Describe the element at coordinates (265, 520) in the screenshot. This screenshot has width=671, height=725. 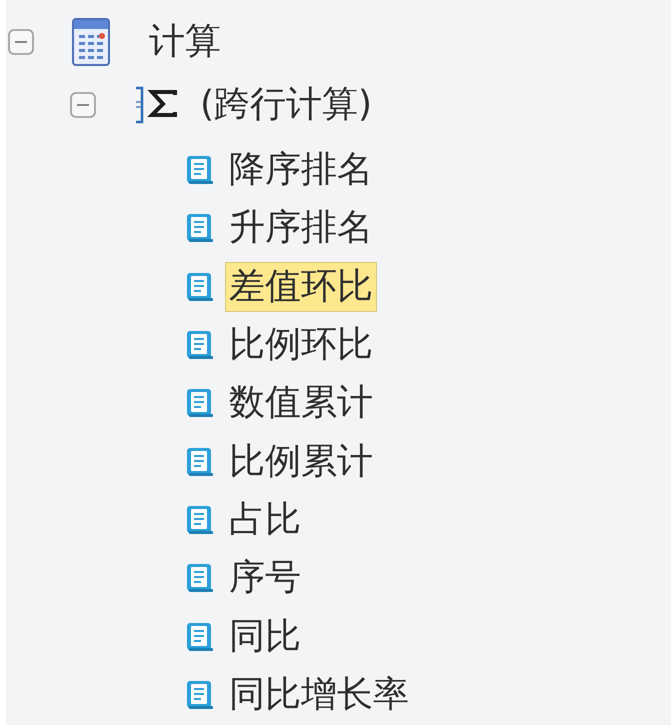
I see `tree-item: 占比` at that location.